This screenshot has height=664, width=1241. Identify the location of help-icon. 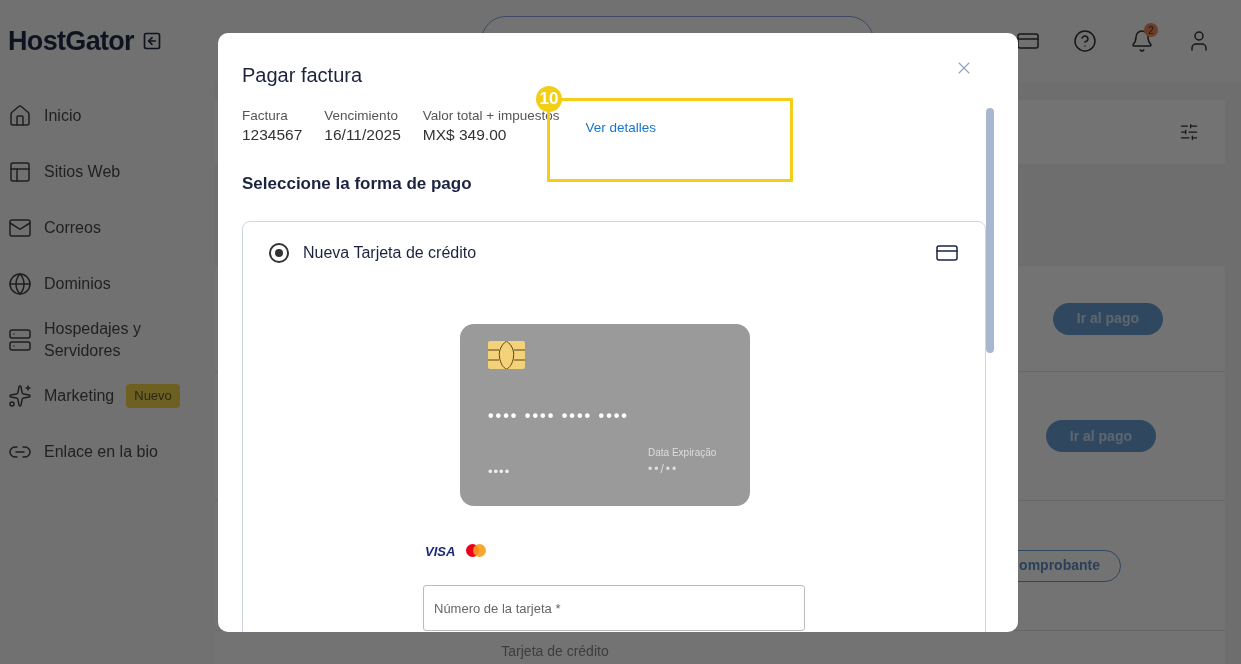
(1085, 41).